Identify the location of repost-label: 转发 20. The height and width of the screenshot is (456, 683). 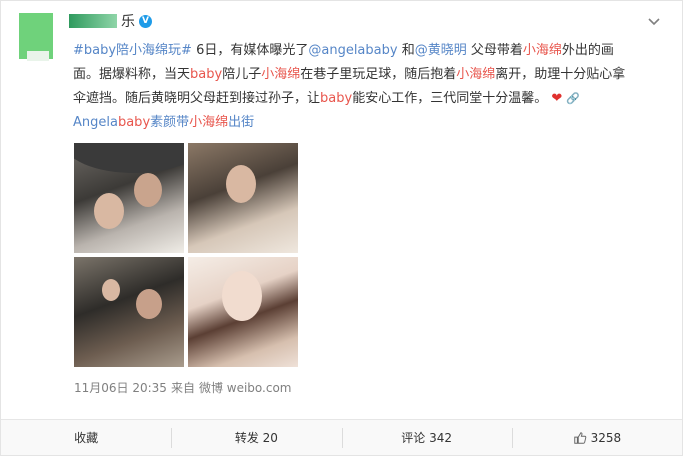
(256, 438).